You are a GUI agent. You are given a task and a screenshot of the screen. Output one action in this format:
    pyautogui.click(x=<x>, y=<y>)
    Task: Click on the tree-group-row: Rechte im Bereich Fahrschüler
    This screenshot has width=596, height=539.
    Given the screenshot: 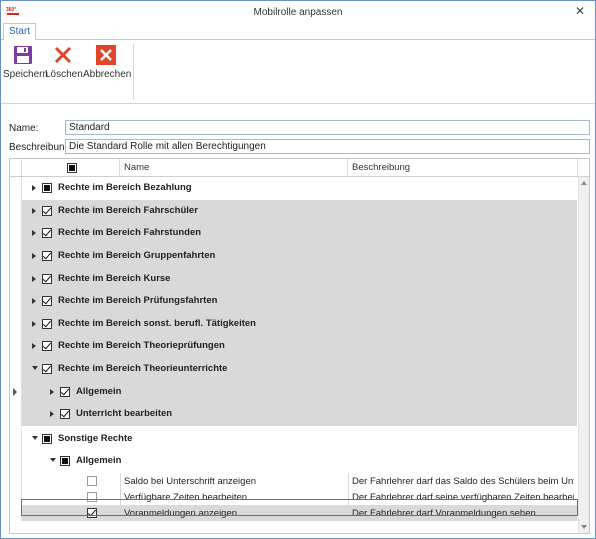 What is the action you would take?
    pyautogui.click(x=293, y=211)
    